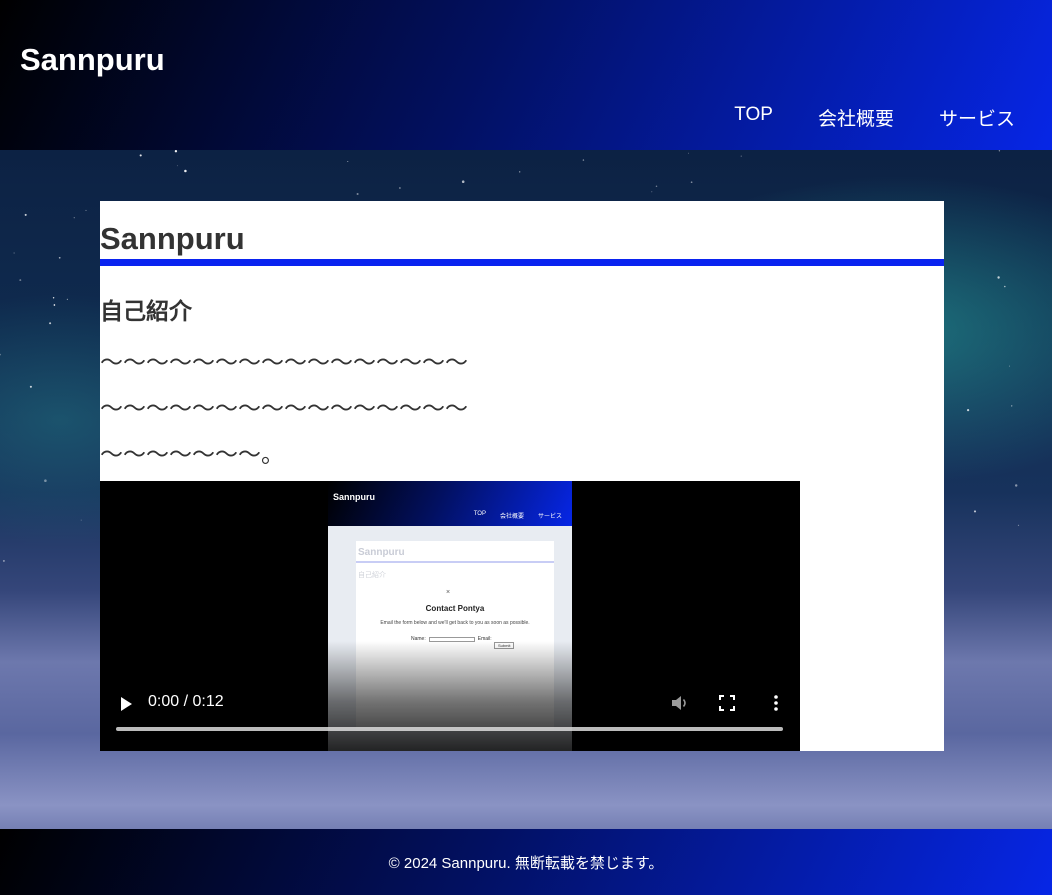 The width and height of the screenshot is (1052, 895). I want to click on volume-icon, so click(680, 703).